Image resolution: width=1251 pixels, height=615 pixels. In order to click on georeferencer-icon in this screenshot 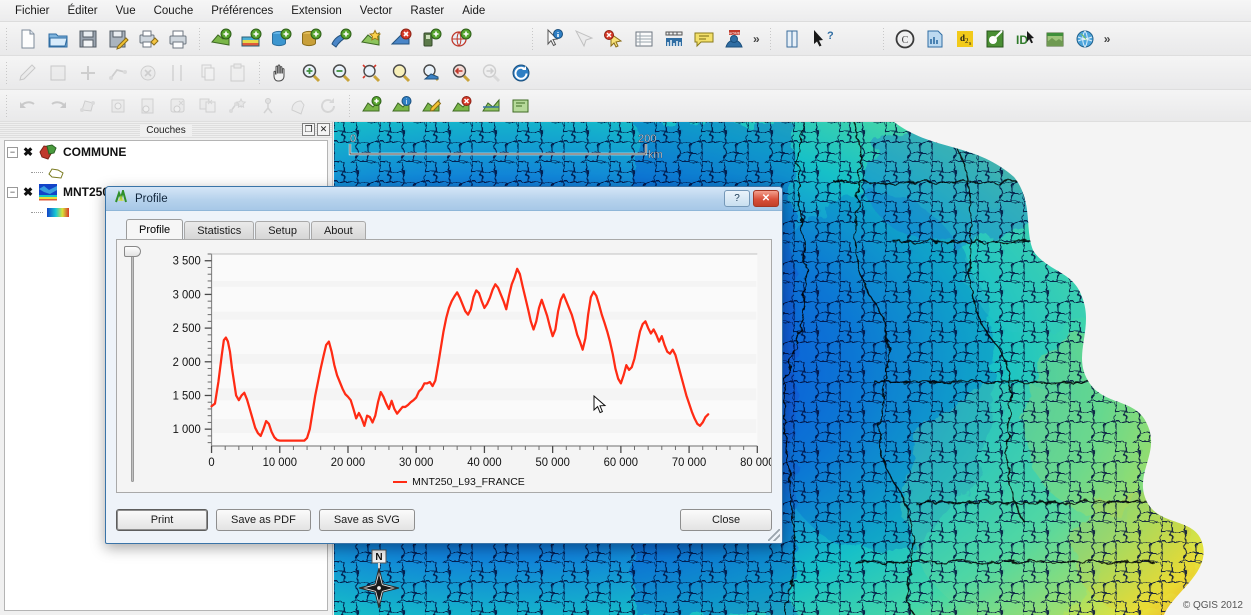, I will do `click(1055, 39)`.